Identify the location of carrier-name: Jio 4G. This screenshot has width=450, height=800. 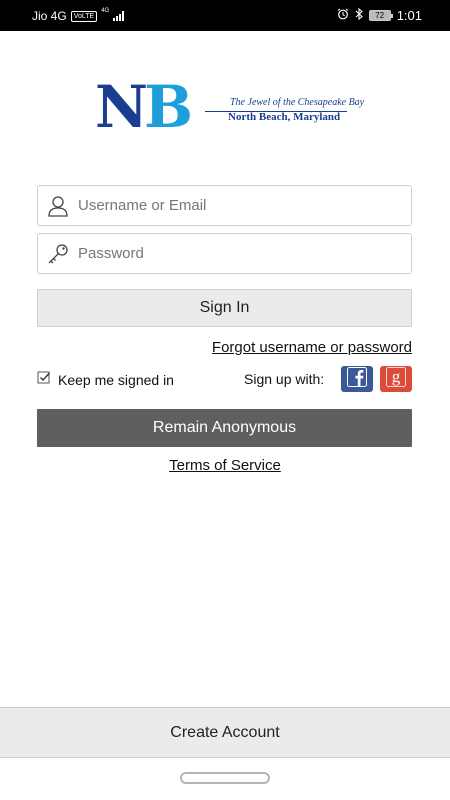
(49, 16).